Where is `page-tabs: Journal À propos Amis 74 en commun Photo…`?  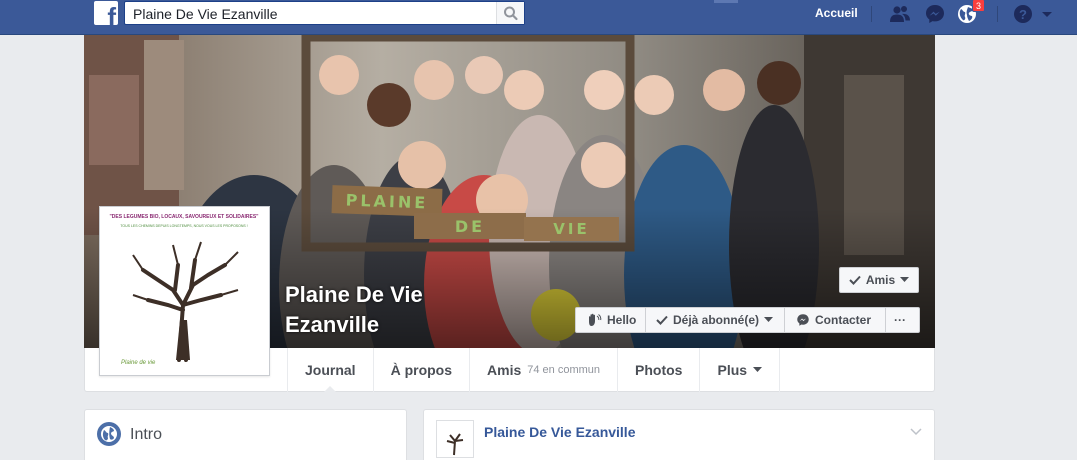
page-tabs: Journal À propos Amis 74 en commun Photo… is located at coordinates (534, 370).